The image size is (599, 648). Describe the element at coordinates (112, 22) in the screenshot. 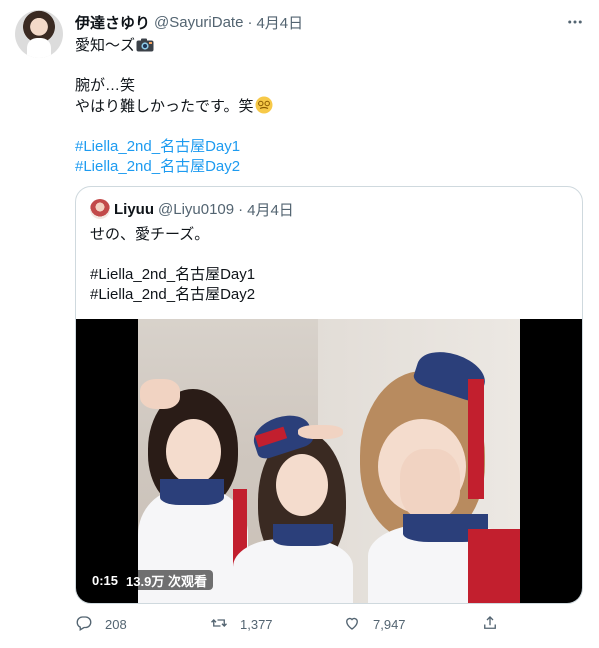

I see `display-name: 伊達さゆり` at that location.